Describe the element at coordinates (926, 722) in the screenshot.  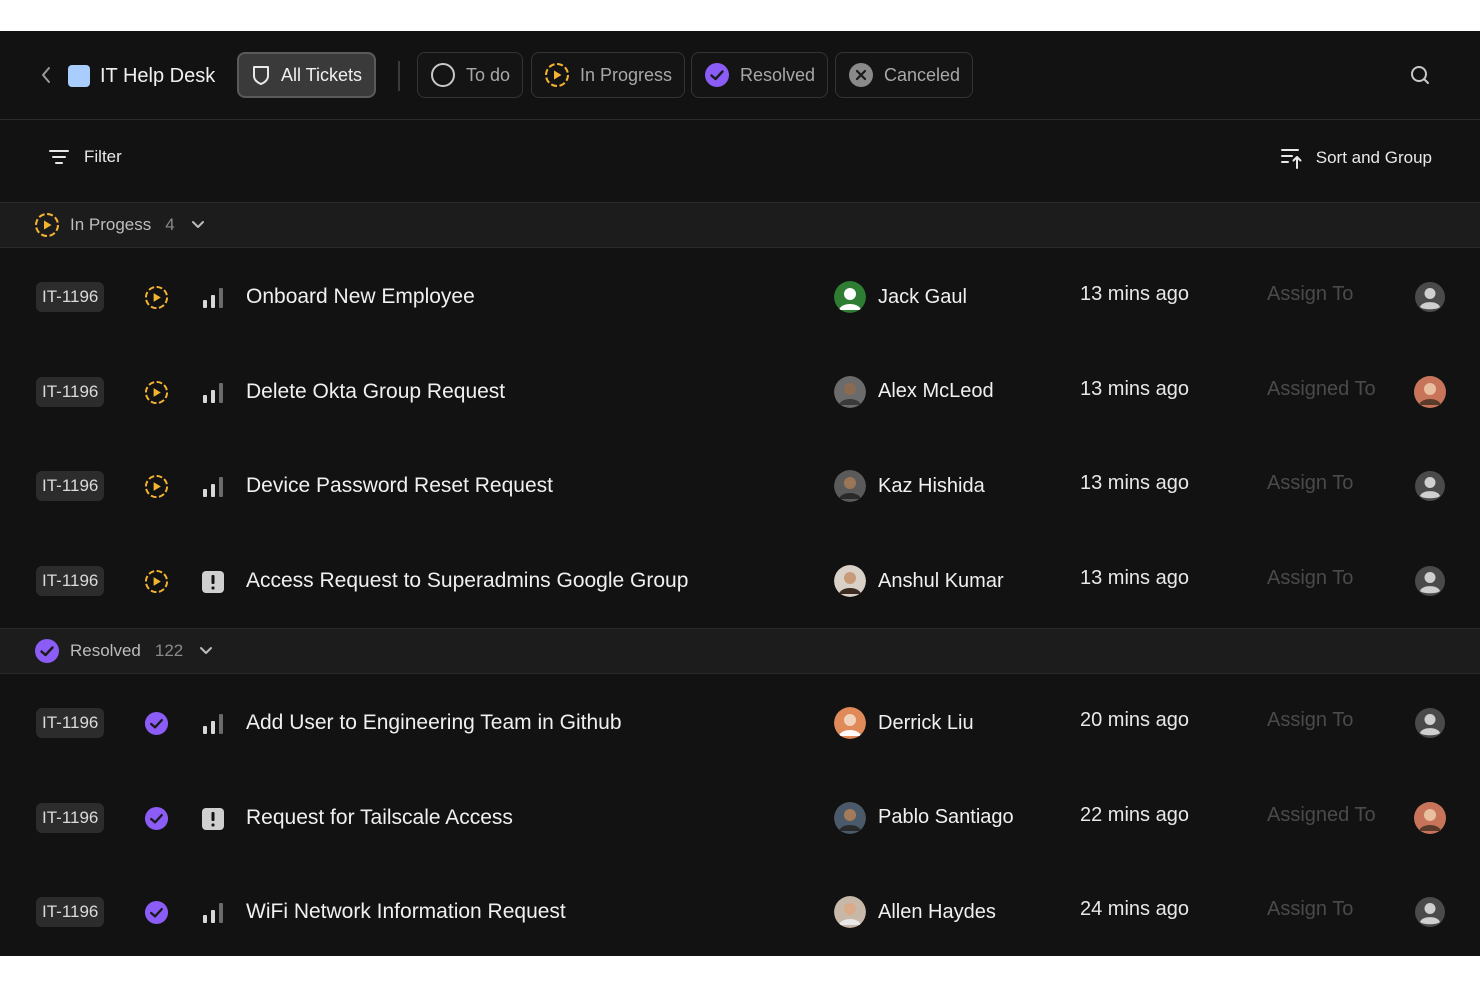
I see `assignee-name: Derrick Liu` at that location.